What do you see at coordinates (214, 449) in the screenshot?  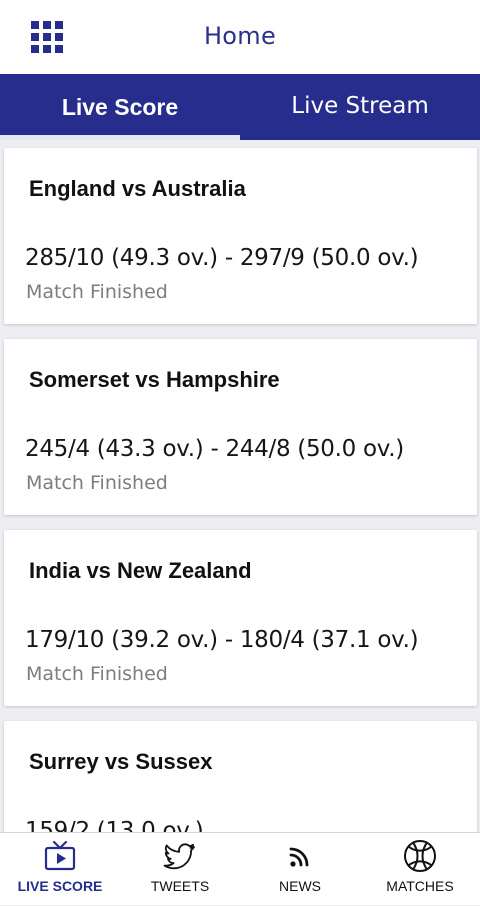 I see `match-score: 245/4 (43.3 ov.) - 244/8 (50.0 ov.)` at bounding box center [214, 449].